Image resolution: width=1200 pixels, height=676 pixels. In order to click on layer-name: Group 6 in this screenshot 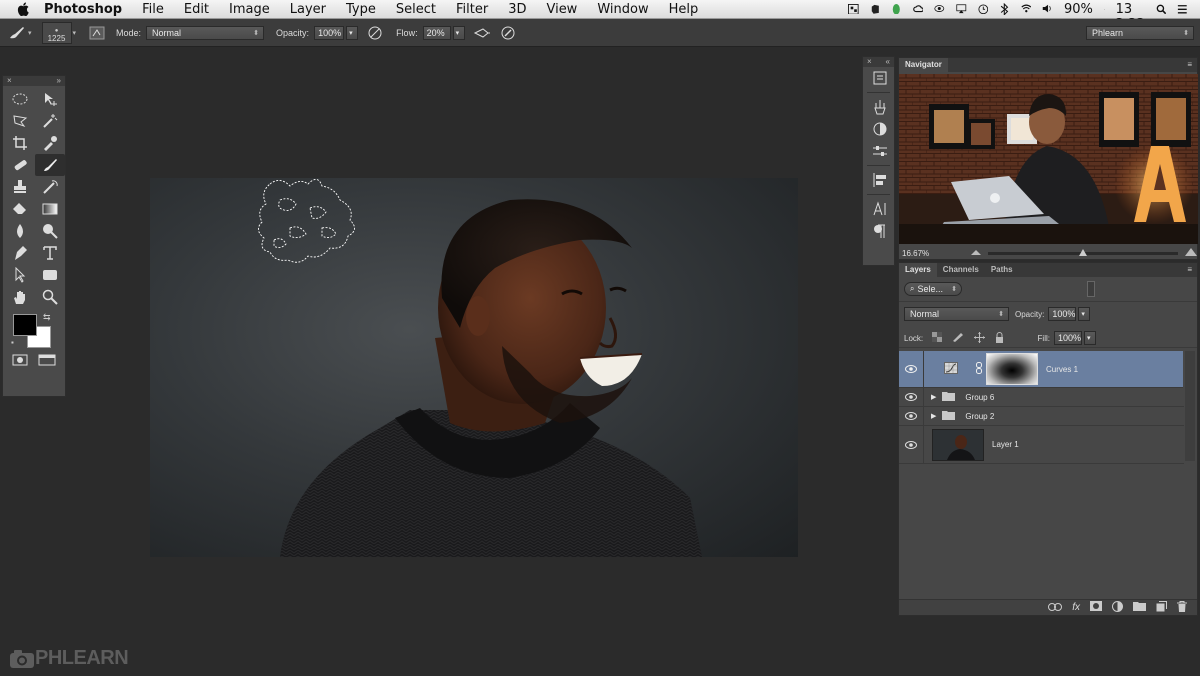, I will do `click(979, 397)`.